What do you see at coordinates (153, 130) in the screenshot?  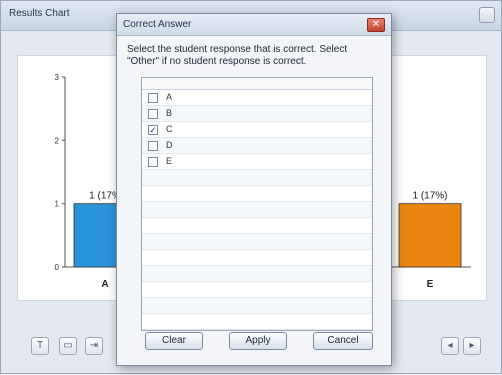 I see `checkbox-c: ✓` at bounding box center [153, 130].